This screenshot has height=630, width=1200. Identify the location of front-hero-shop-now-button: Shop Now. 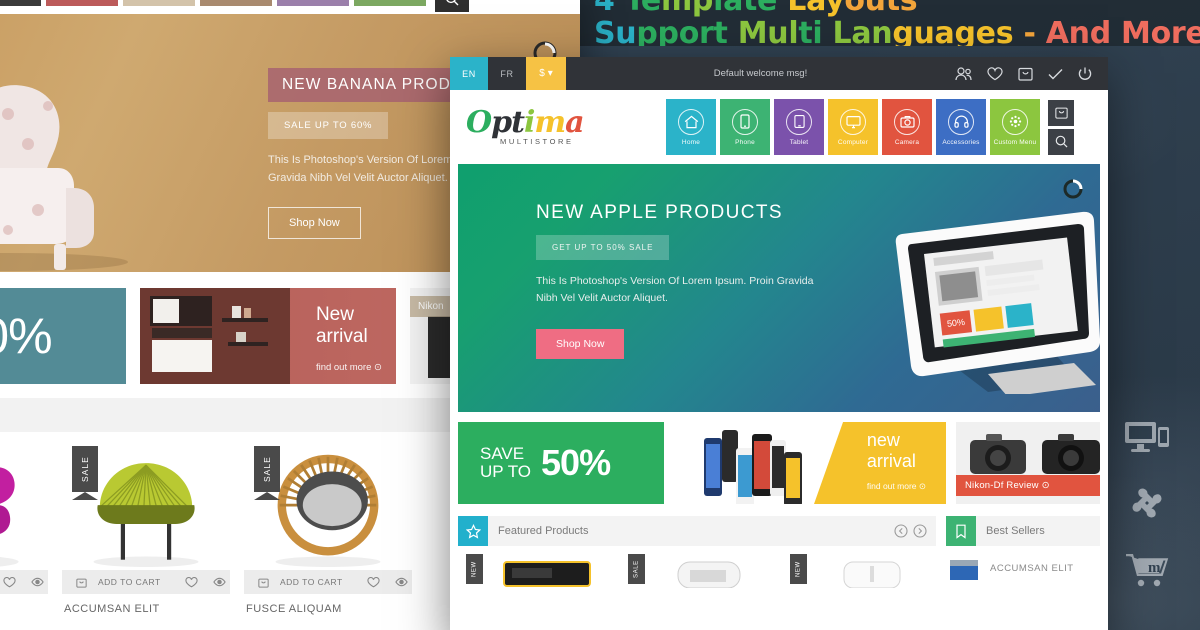
(580, 344).